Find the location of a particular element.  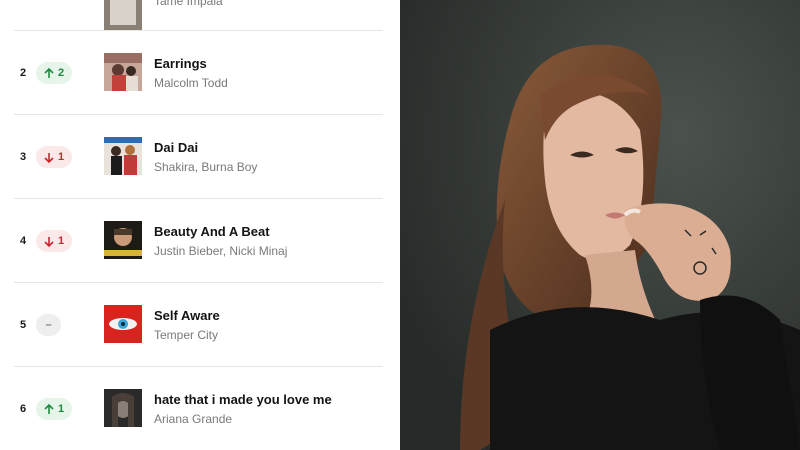

chart-row: 5 – Self Aware Temper City is located at coordinates (200, 325).